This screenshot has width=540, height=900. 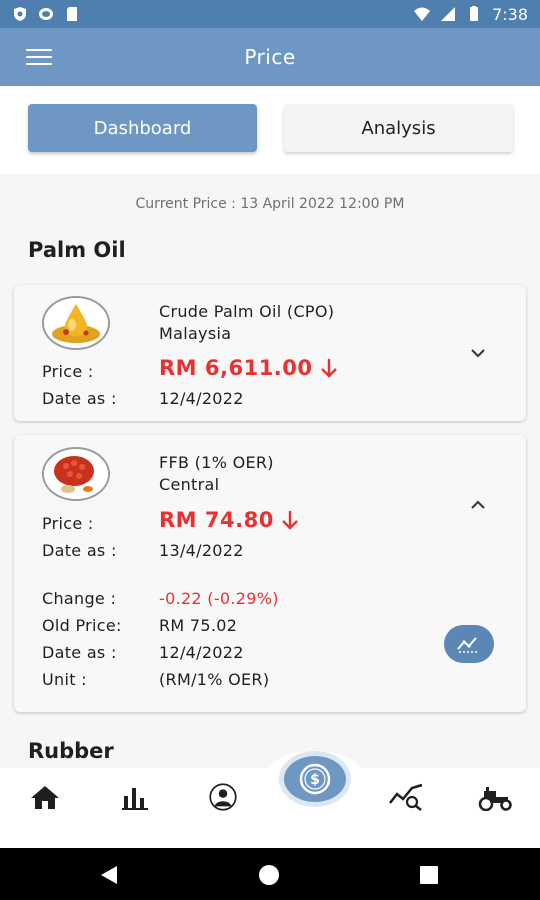 I want to click on price-dollar-icon: $, so click(x=315, y=779).